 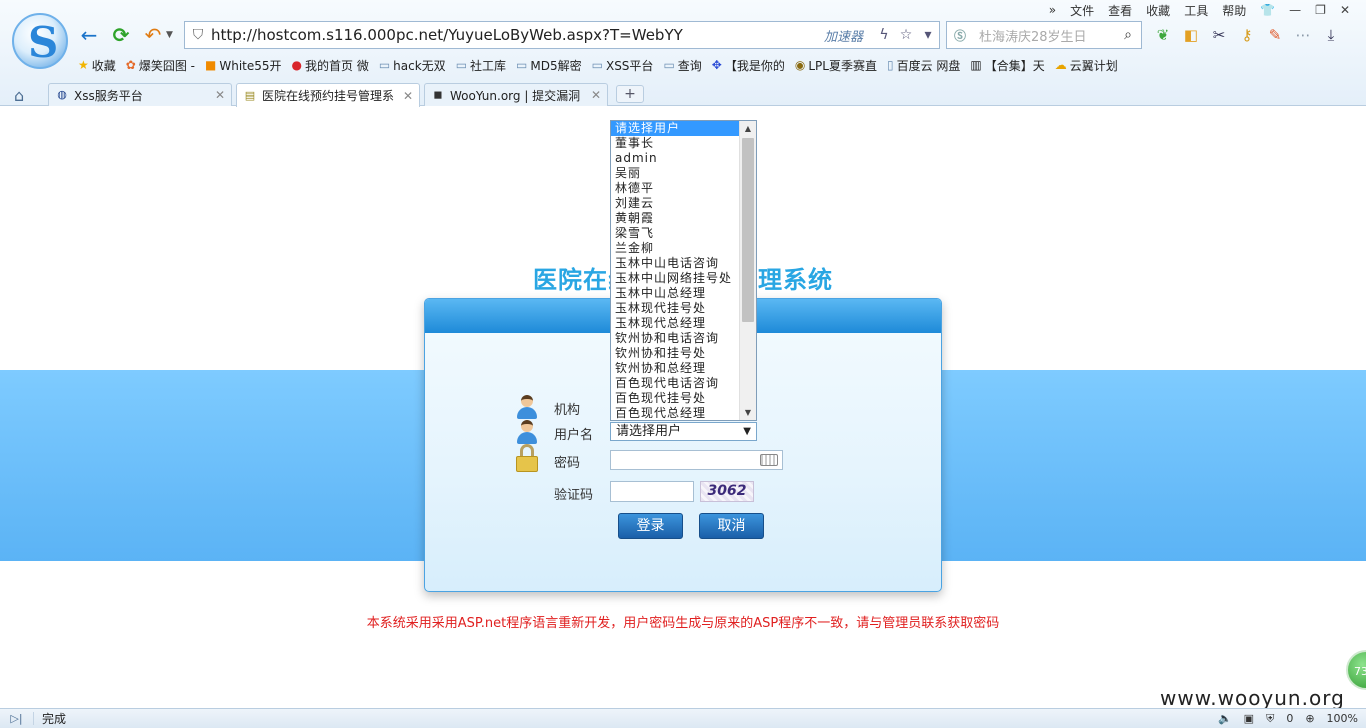 I want to click on search-input: 杜海涛庆28岁生日, so click(x=1044, y=35).